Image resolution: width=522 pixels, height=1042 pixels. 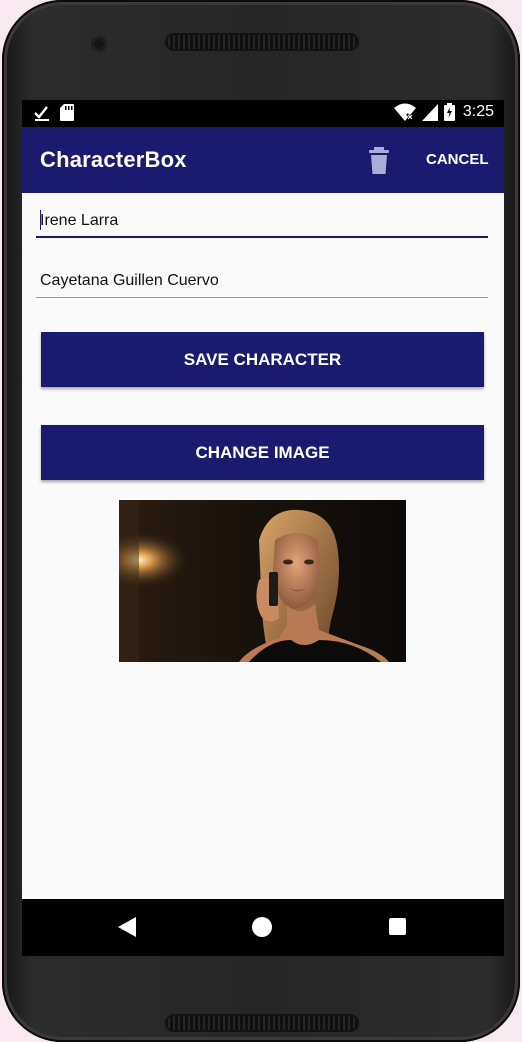 I want to click on system-nav-bar, so click(x=263, y=927).